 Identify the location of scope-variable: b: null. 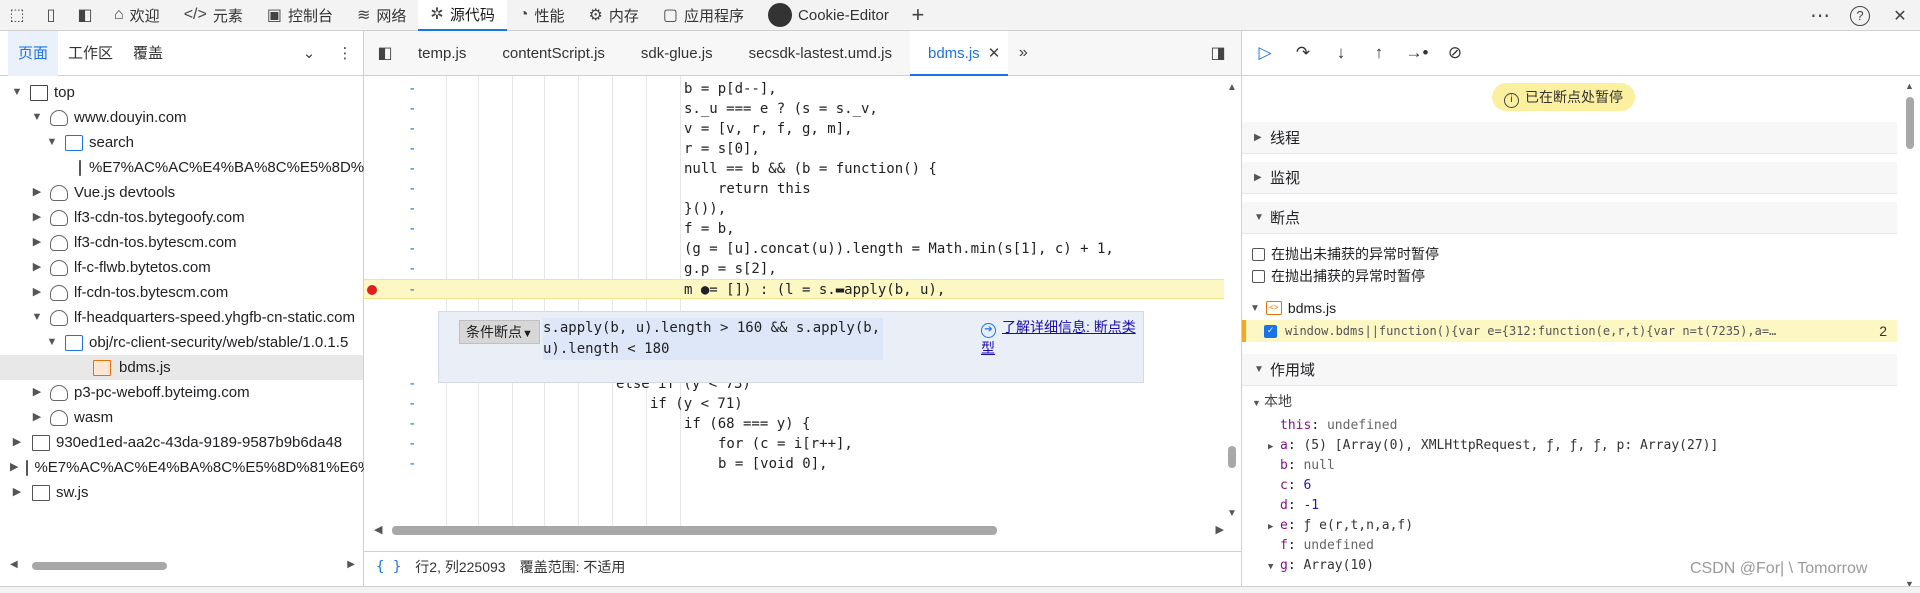
(1307, 466).